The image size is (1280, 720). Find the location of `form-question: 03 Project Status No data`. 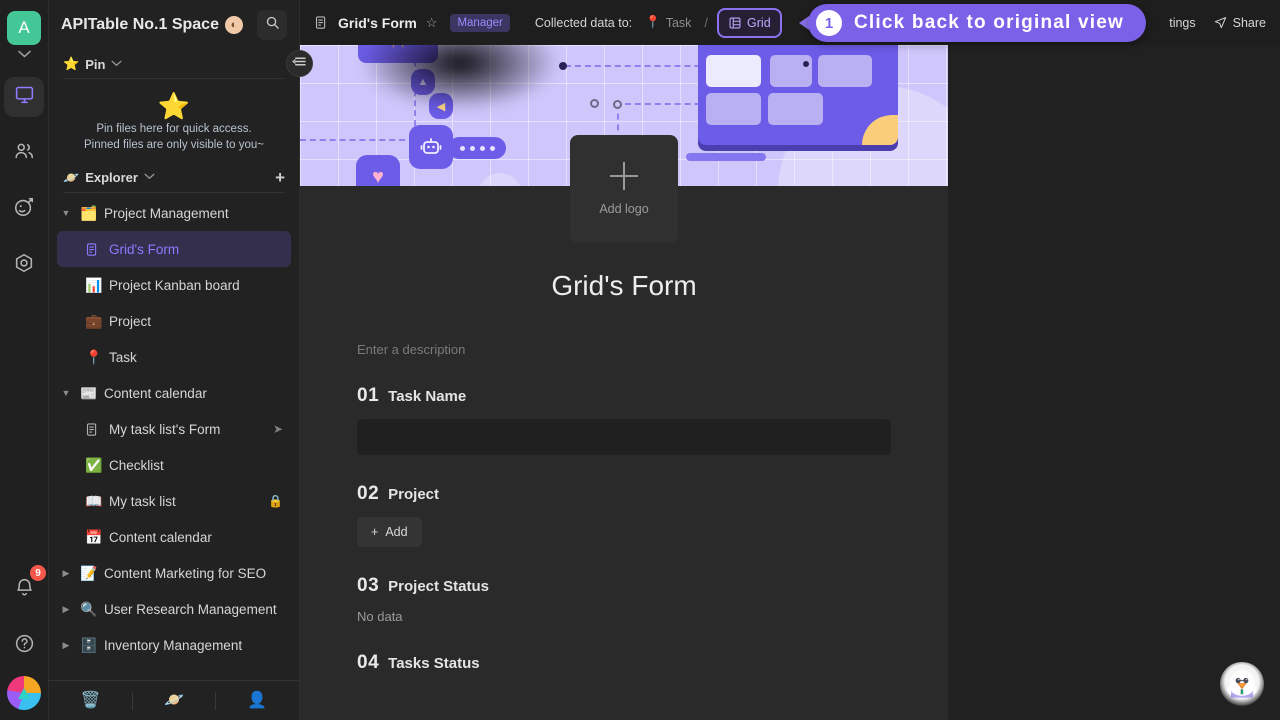

form-question: 03 Project Status No data is located at coordinates (624, 599).